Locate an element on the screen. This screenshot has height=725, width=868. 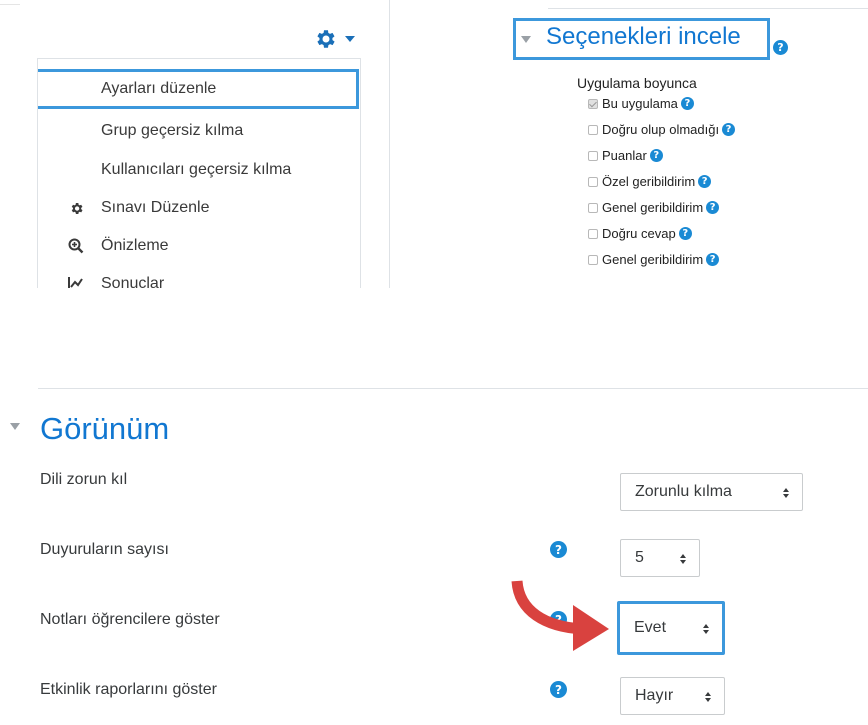
zoom-in-icon is located at coordinates (76, 246).